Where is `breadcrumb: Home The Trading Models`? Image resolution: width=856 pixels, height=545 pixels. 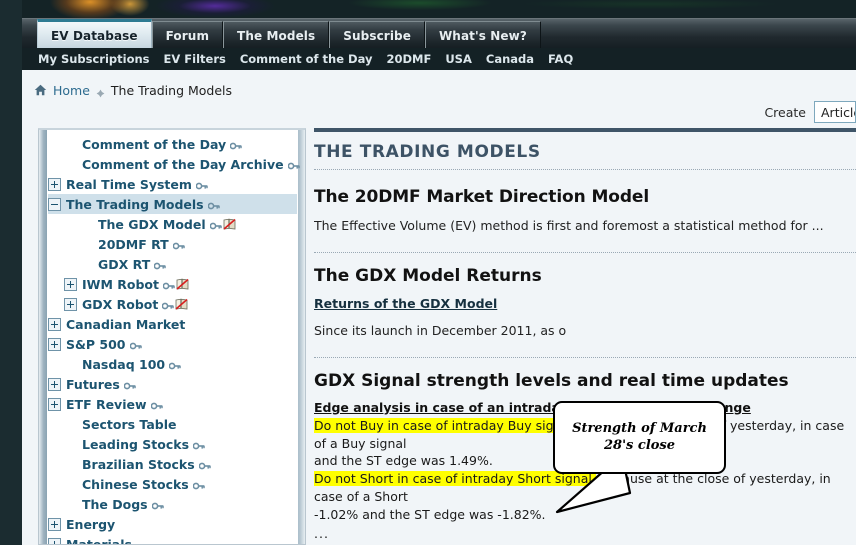
breadcrumb: Home The Trading Models is located at coordinates (133, 90).